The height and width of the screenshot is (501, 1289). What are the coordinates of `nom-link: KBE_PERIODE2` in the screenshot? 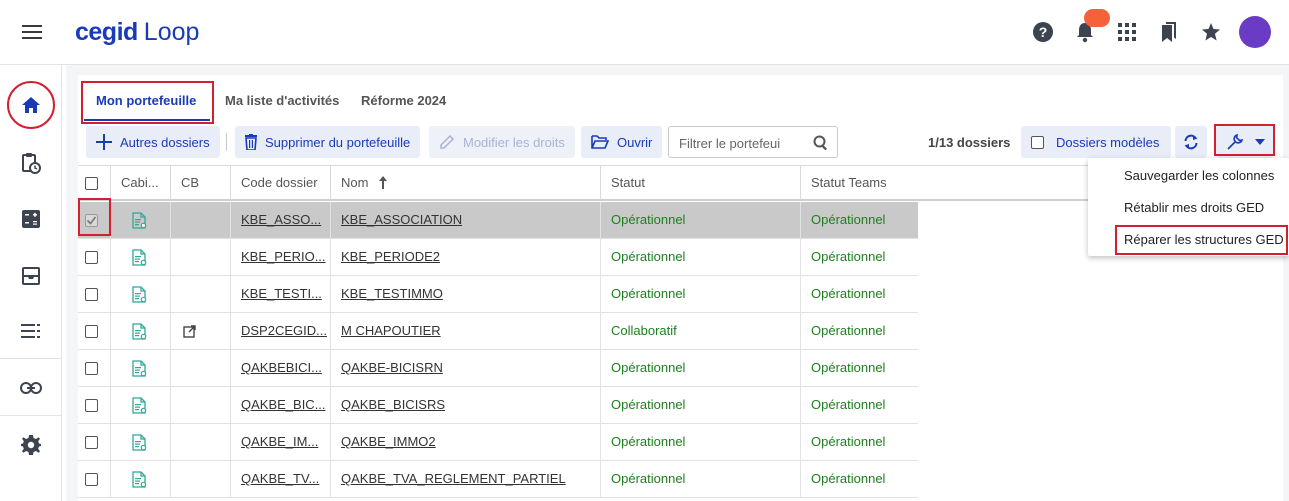 It's located at (390, 256).